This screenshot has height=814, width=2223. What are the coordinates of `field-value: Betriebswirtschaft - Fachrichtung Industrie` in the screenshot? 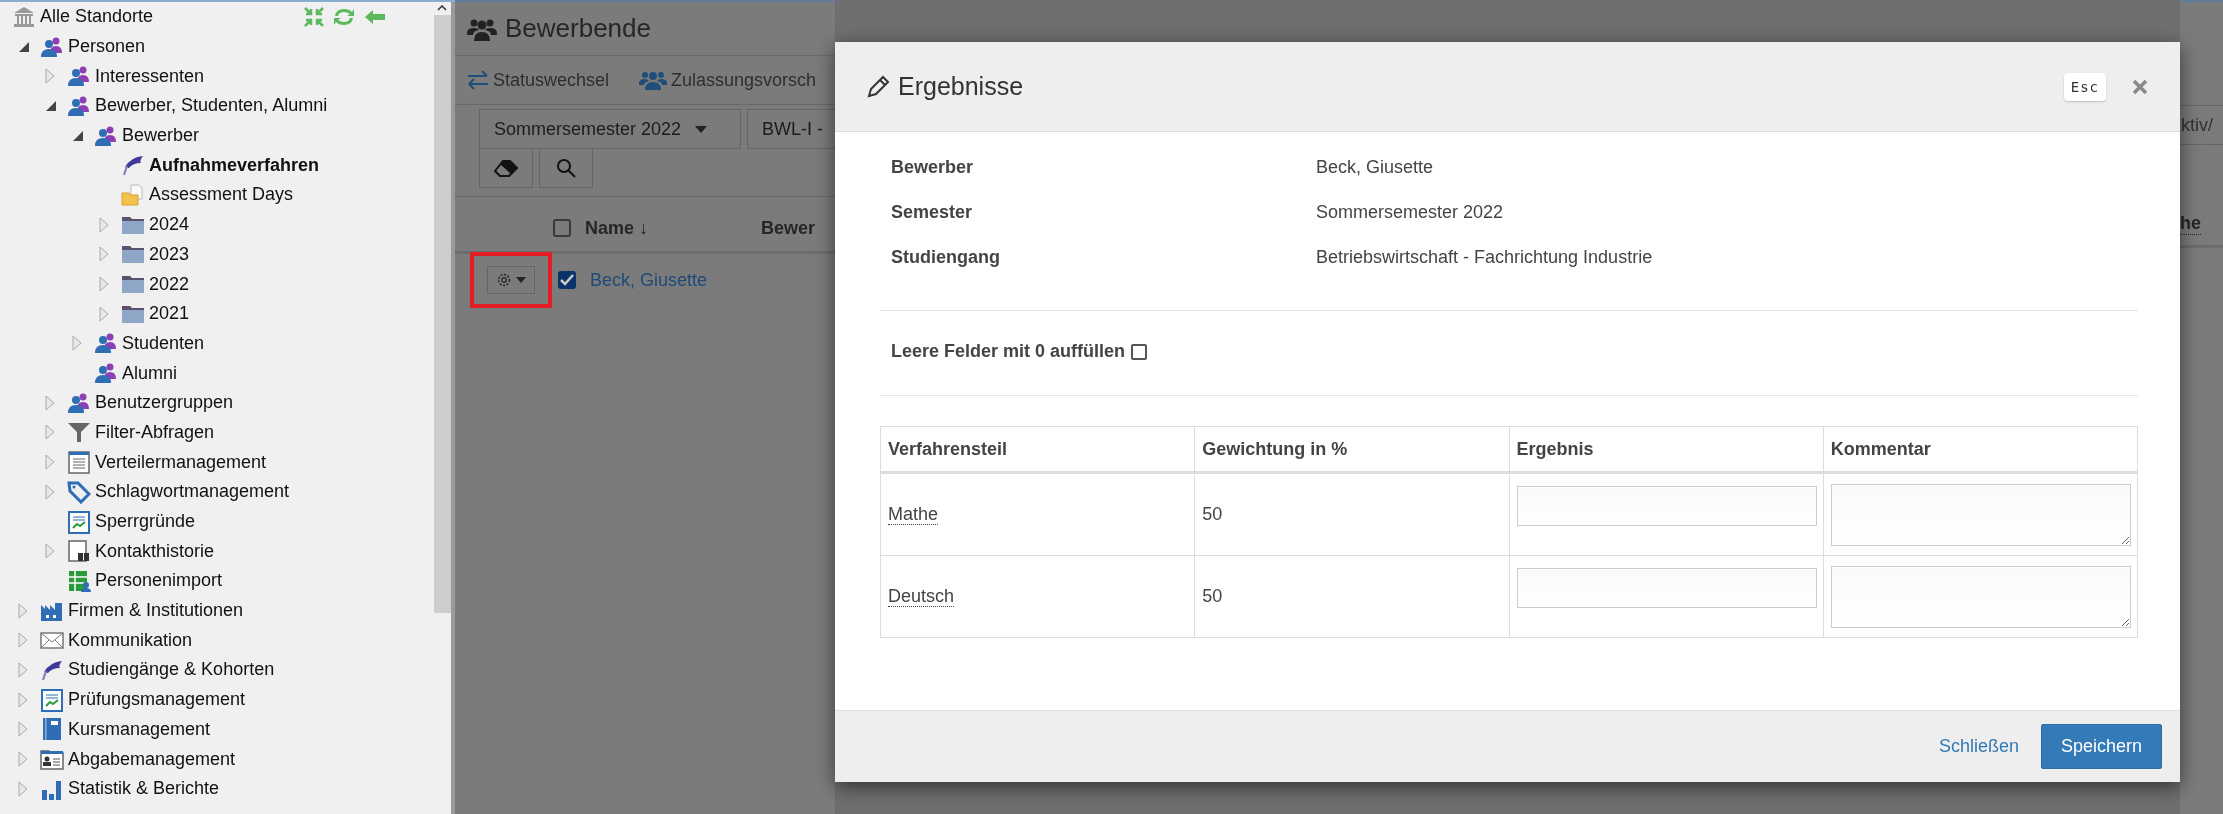 It's located at (1485, 257).